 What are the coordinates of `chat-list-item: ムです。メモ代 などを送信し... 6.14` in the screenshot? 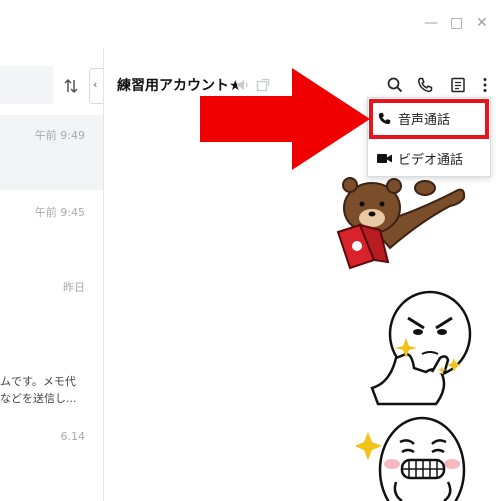 It's located at (51, 405).